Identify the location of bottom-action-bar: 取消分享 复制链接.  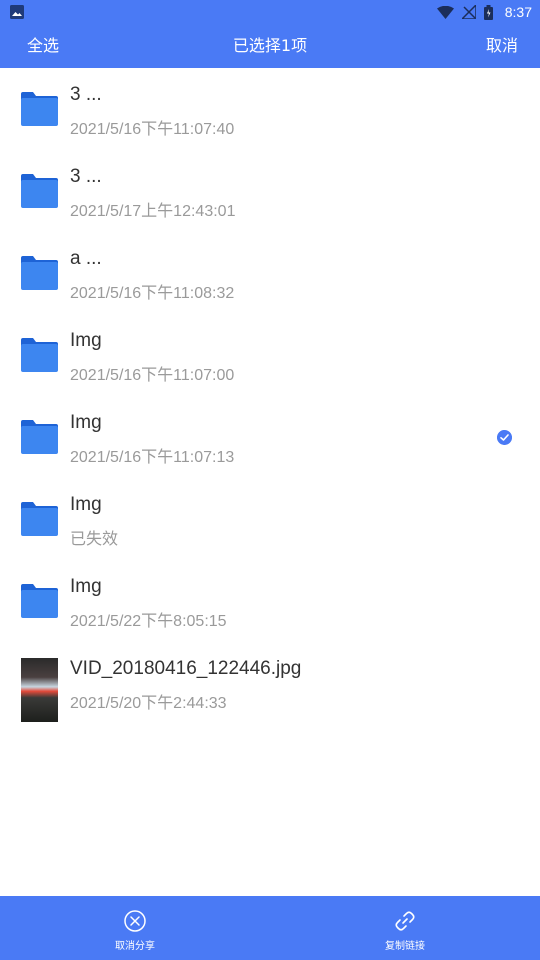
(270, 928).